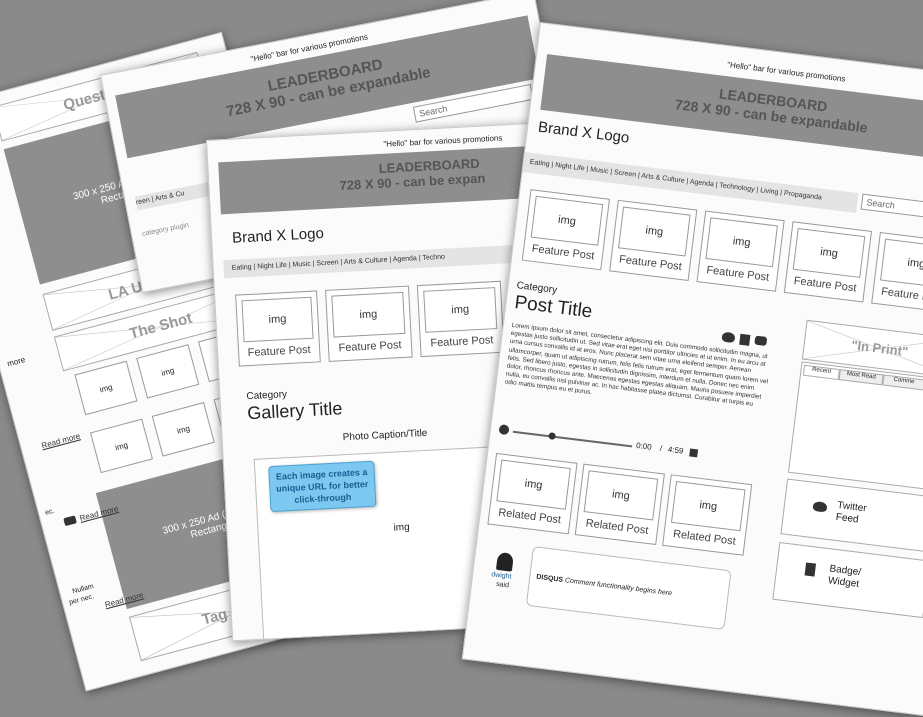  What do you see at coordinates (855, 426) in the screenshot?
I see `tab-panel: Recent Most Read Comme` at bounding box center [855, 426].